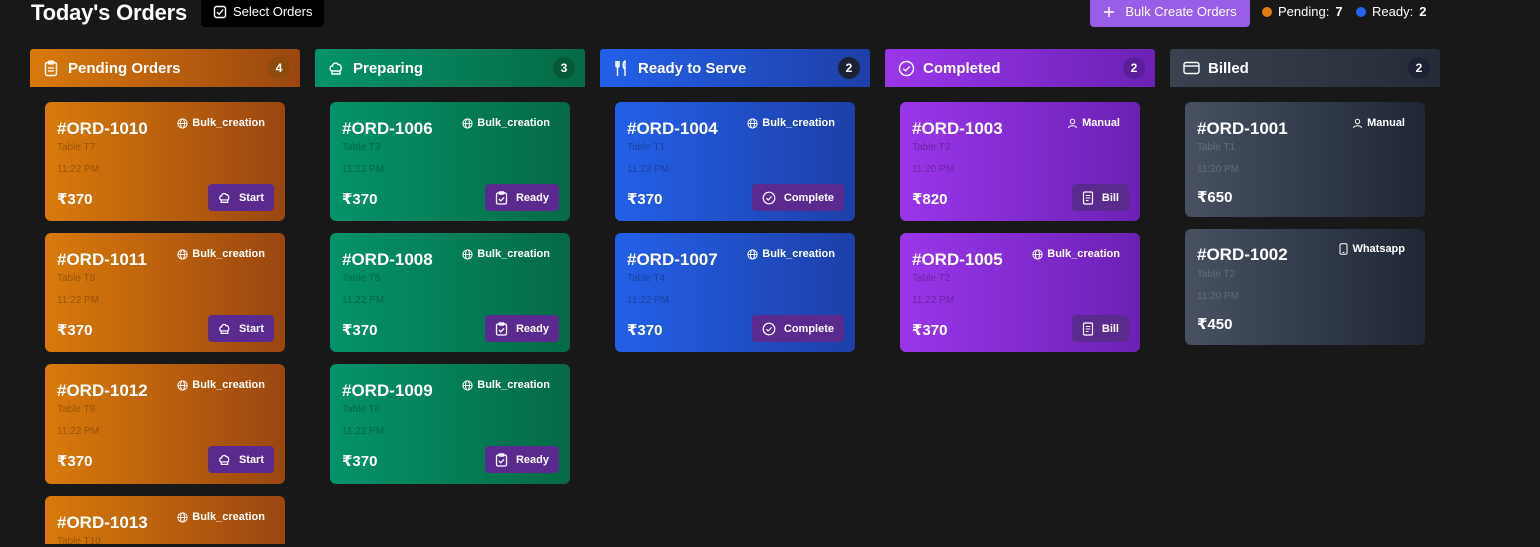  Describe the element at coordinates (532, 197) in the screenshot. I see `action-label: Ready` at that location.